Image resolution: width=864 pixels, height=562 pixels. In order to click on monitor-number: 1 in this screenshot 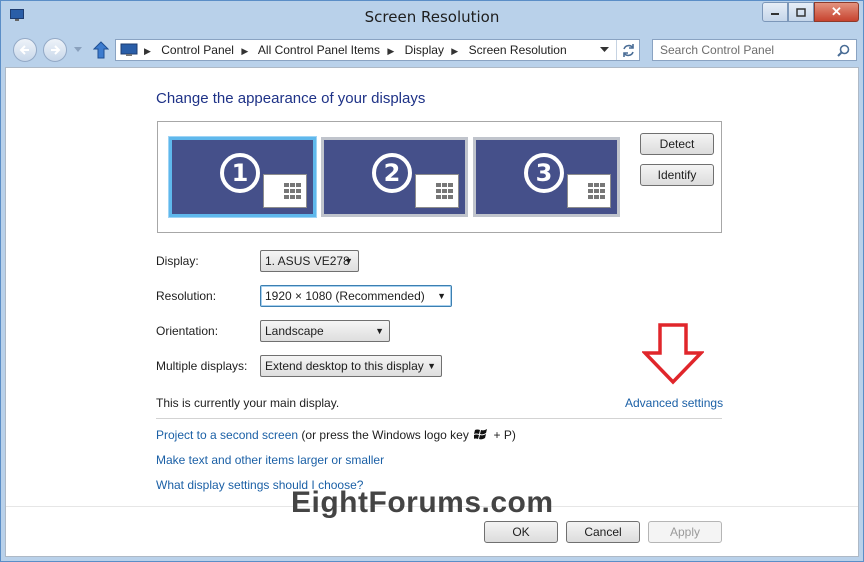, I will do `click(240, 173)`.